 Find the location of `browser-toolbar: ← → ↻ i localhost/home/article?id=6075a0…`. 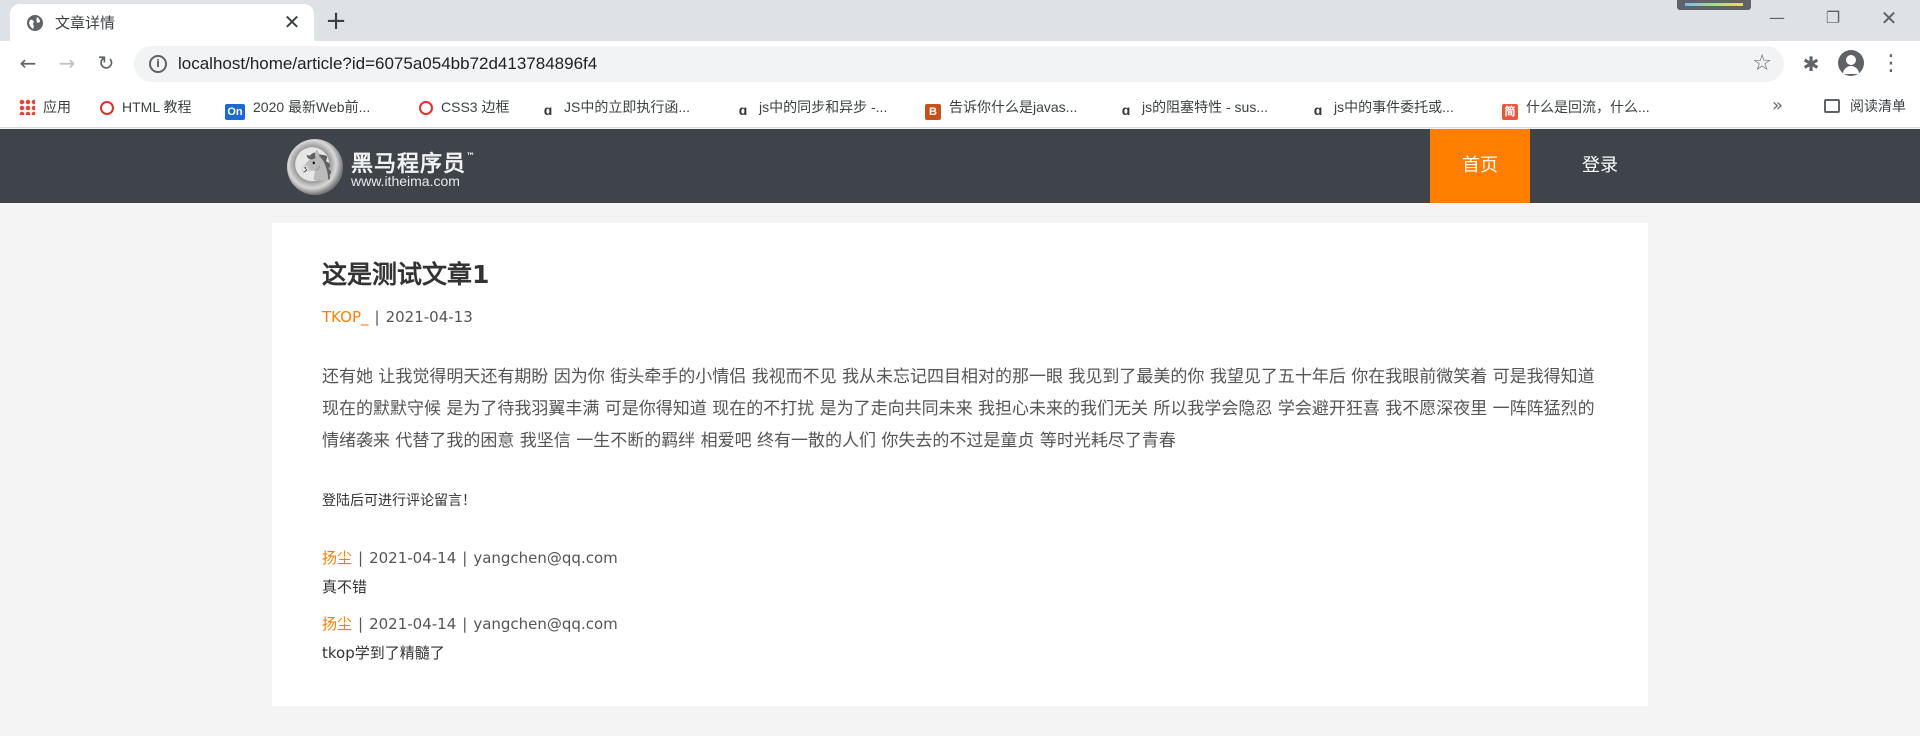

browser-toolbar: ← → ↻ i localhost/home/article?id=6075a0… is located at coordinates (960, 63).